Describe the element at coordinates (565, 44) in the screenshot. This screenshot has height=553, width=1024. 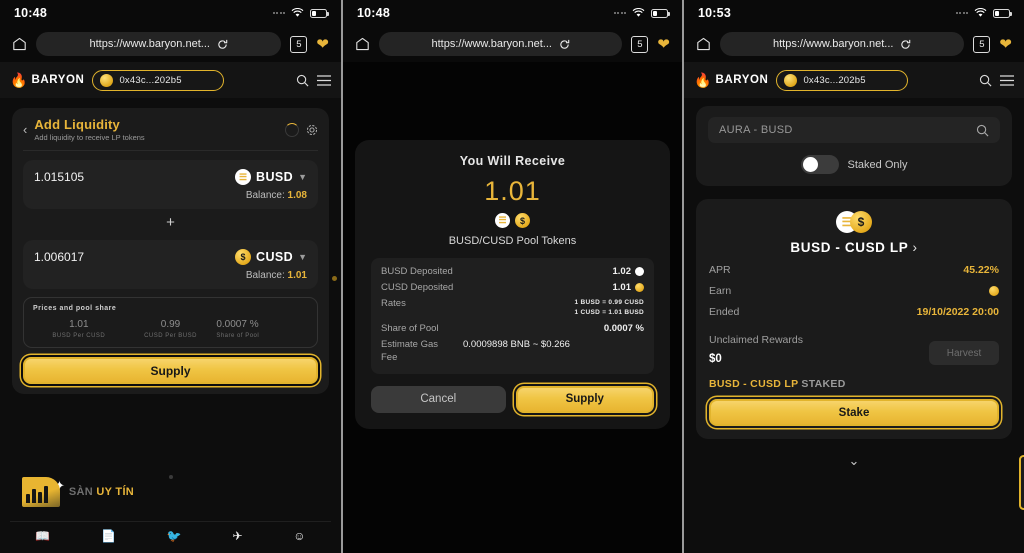
I see `reload-icon` at that location.